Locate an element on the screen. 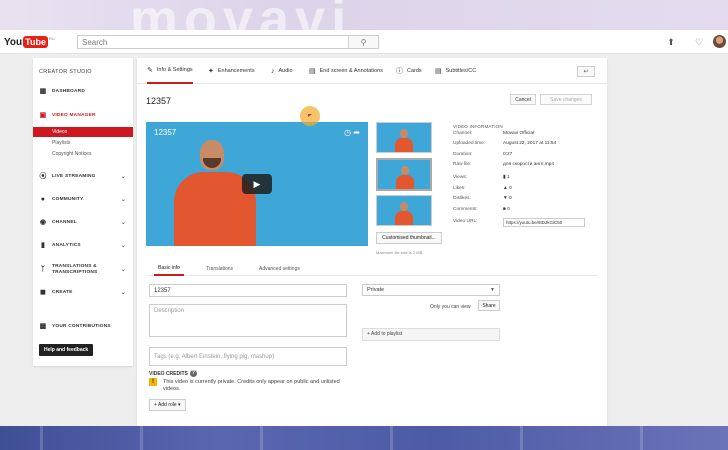 The width and height of the screenshot is (728, 450). logo-you: You is located at coordinates (13, 42).